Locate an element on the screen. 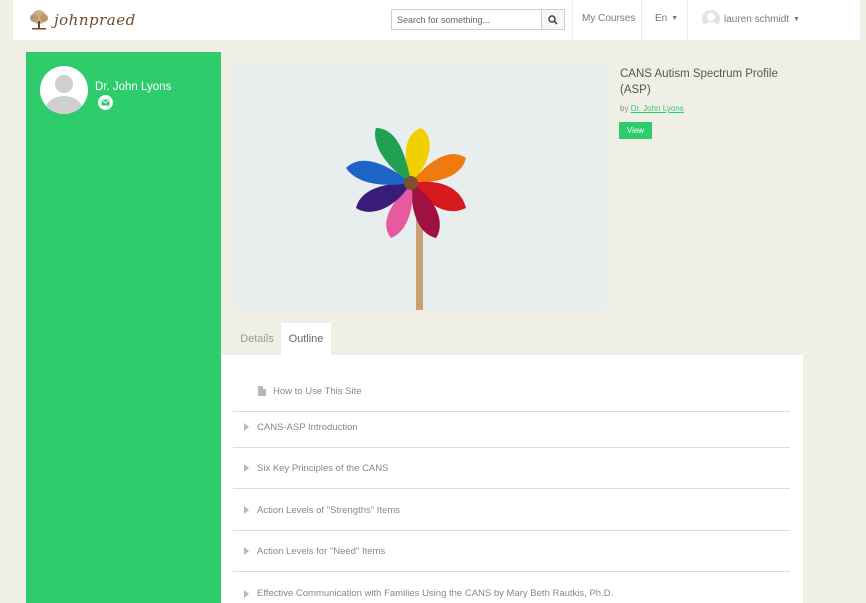 The image size is (866, 603). user-menu: lauren schmidt ▼ is located at coordinates (751, 19).